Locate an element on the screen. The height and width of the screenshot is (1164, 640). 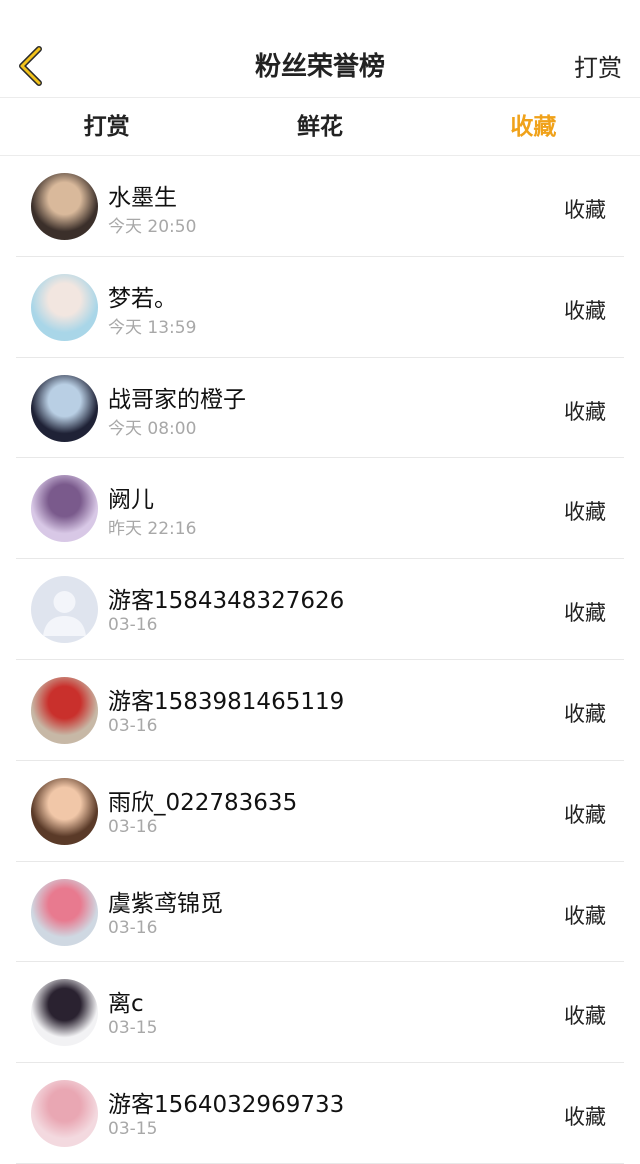
fan-name: 水墨生 is located at coordinates (142, 198).